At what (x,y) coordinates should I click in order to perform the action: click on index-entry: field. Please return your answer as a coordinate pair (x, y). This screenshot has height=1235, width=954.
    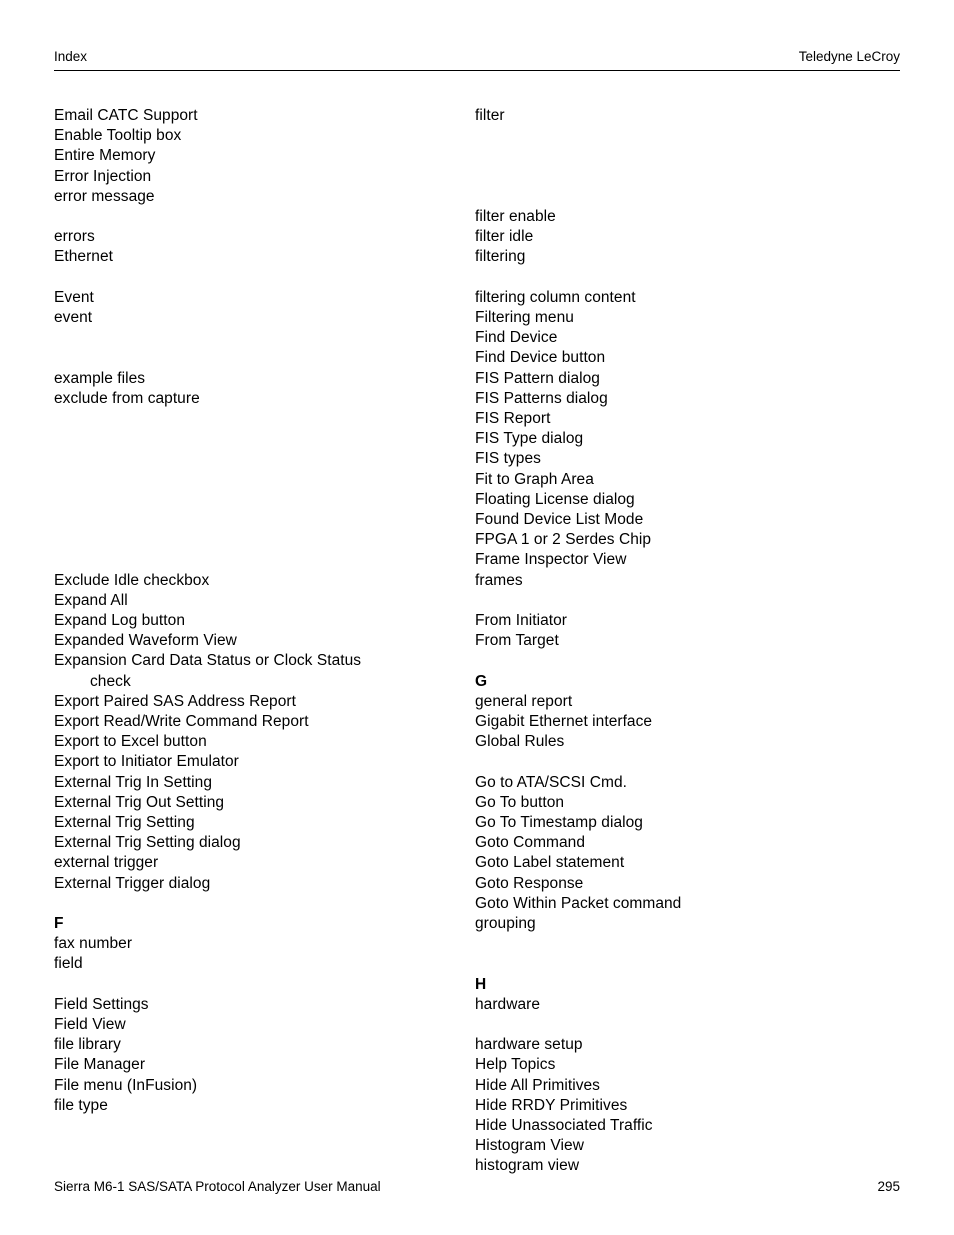
    Looking at the image, I should click on (68, 964).